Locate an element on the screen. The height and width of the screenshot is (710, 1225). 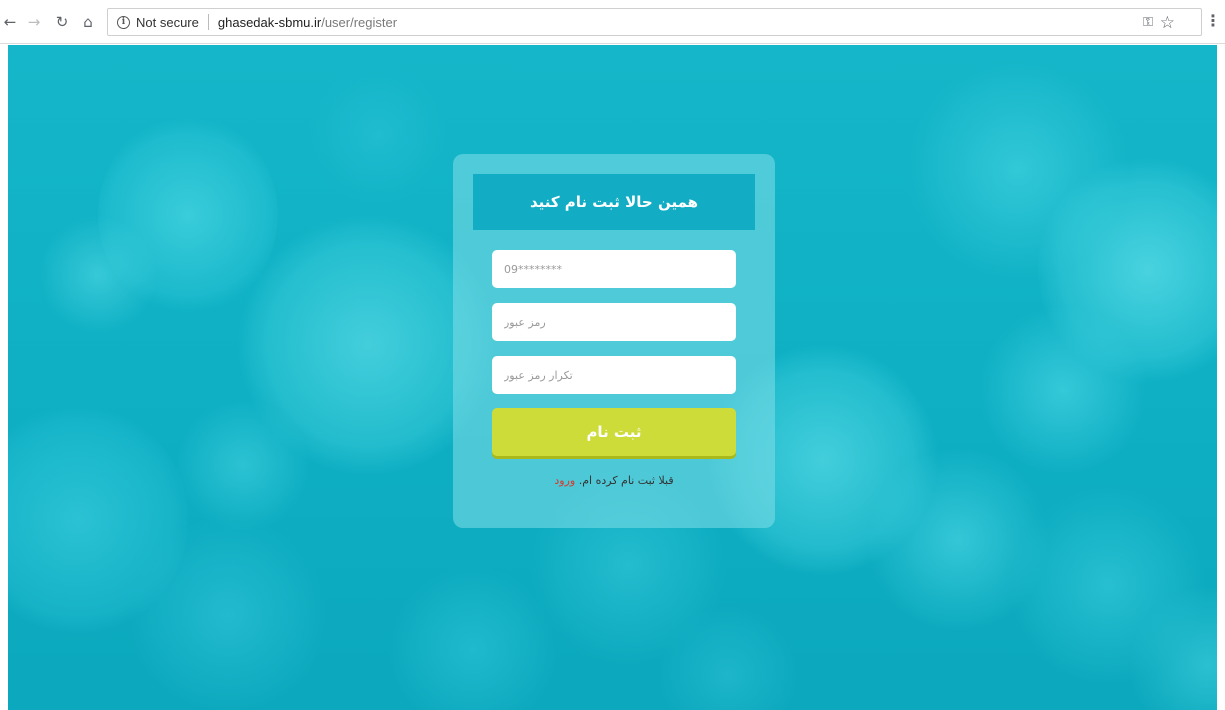
info-icon: i is located at coordinates (123, 22).